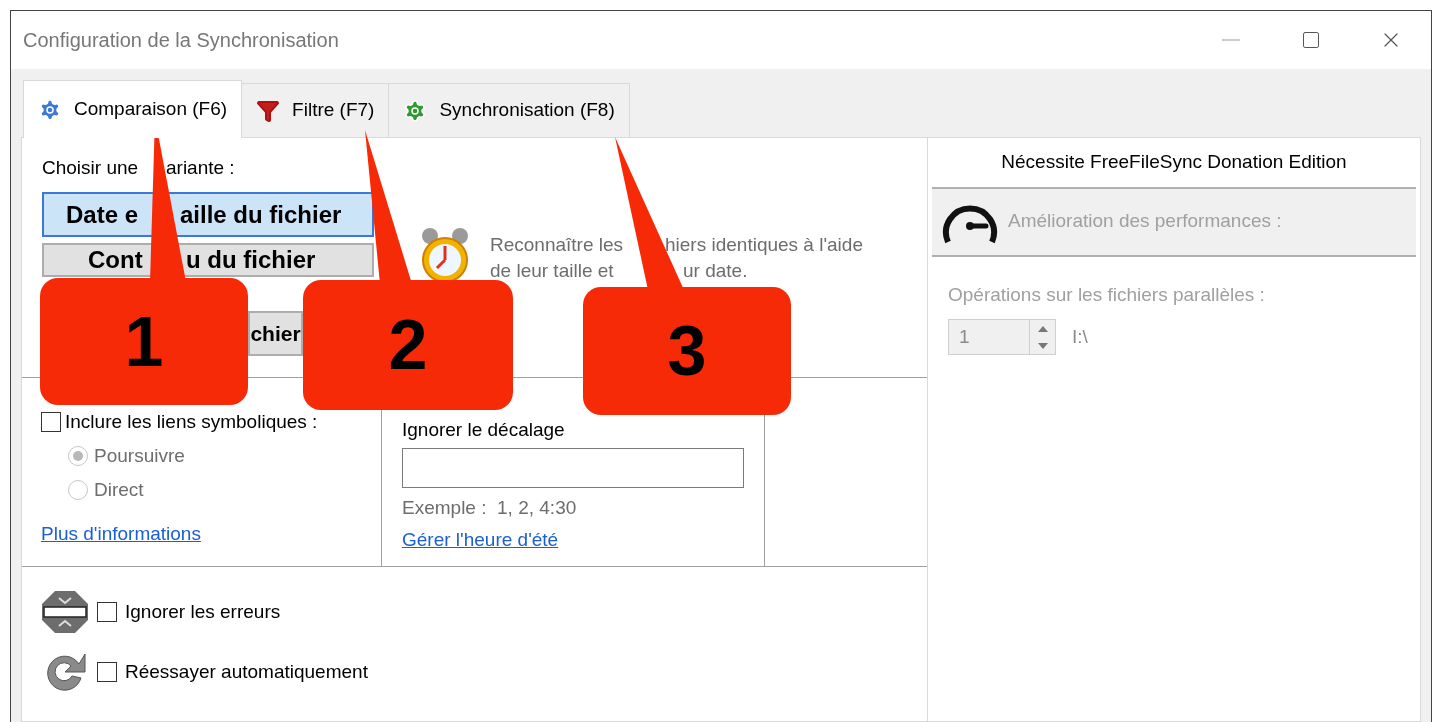 The width and height of the screenshot is (1444, 722). What do you see at coordinates (316, 110) in the screenshot?
I see `tab: Filtre (F7)` at bounding box center [316, 110].